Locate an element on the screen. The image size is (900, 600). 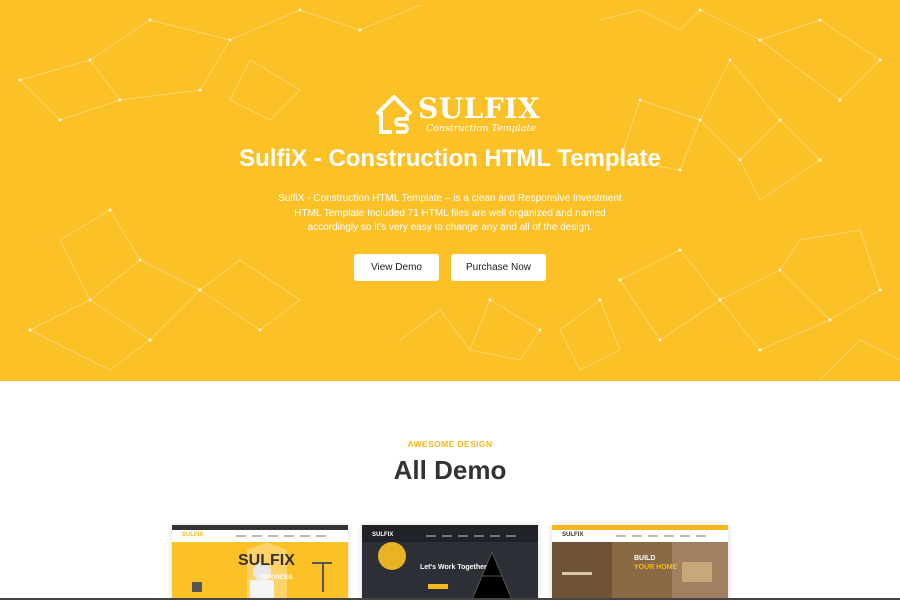
demo-card-2: SULFIX Let's Work Together is located at coordinates (450, 562).